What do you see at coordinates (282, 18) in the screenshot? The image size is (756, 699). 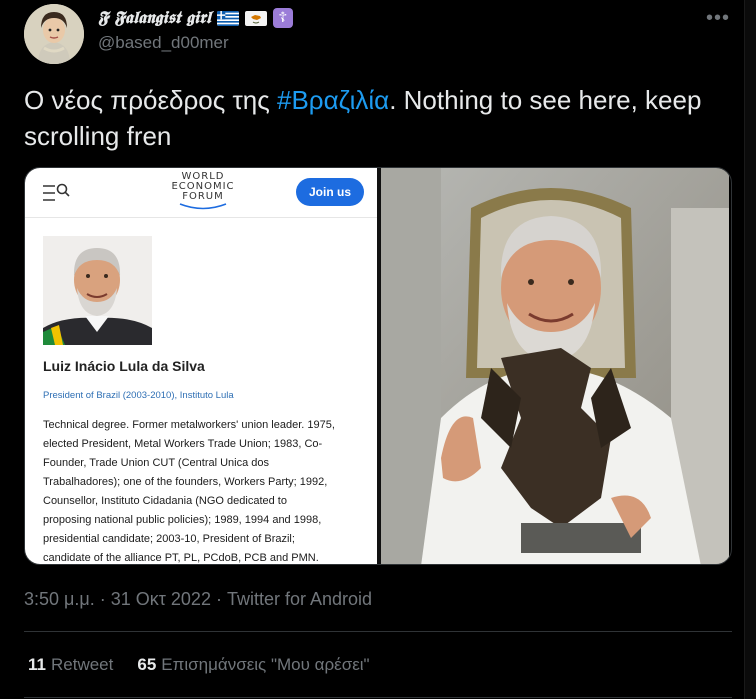 I see `orthodox-cross-icon: ☦` at bounding box center [282, 18].